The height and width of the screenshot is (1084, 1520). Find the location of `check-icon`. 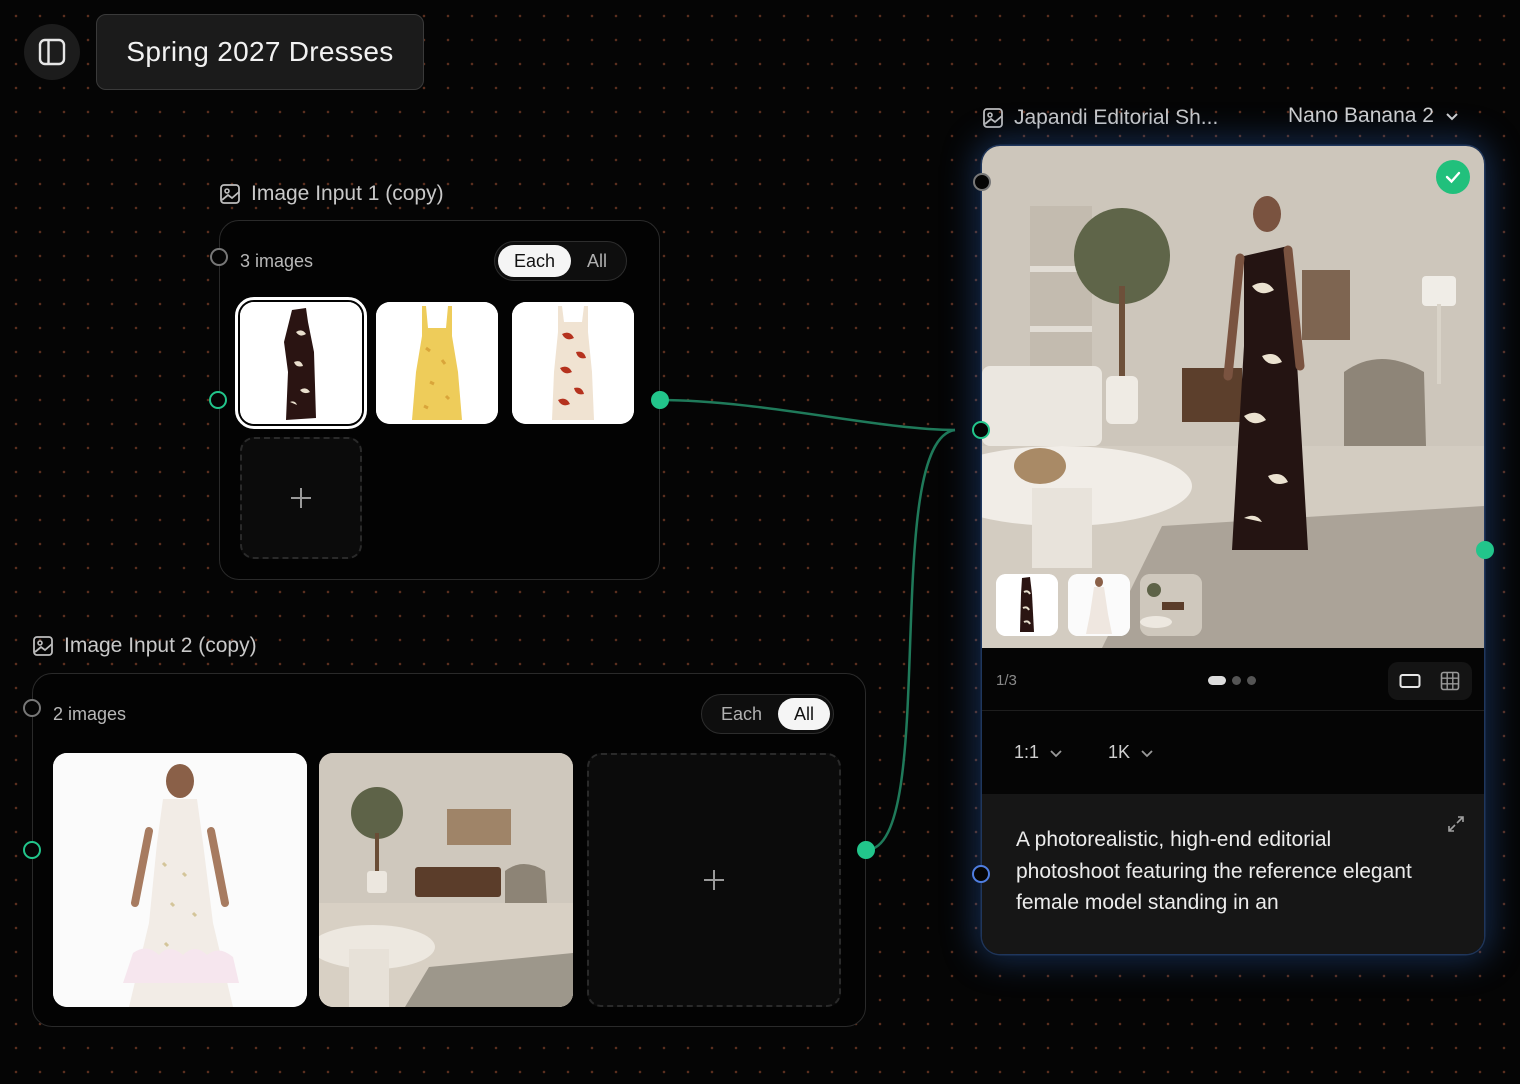

check-icon is located at coordinates (1453, 177).